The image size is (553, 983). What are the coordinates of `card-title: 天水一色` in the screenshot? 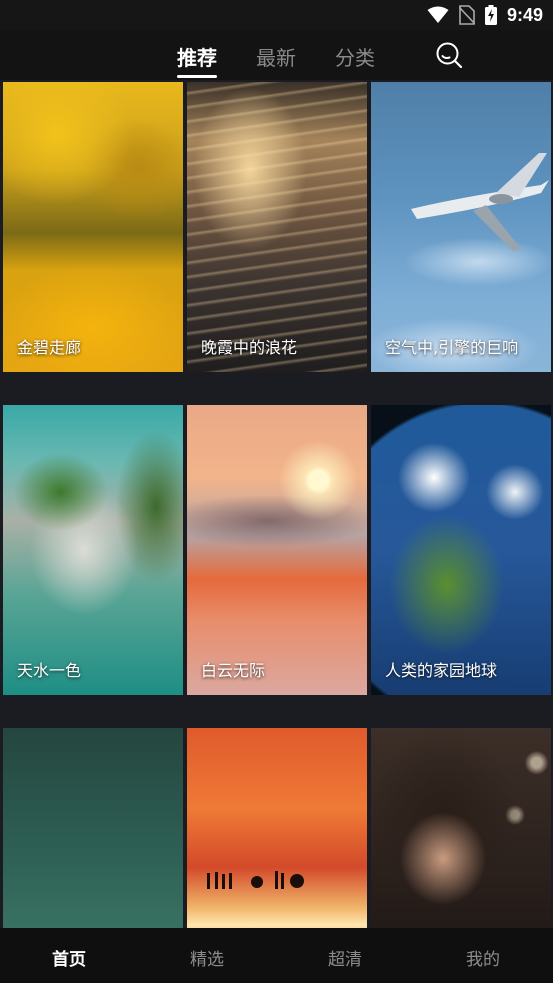 It's located at (49, 670).